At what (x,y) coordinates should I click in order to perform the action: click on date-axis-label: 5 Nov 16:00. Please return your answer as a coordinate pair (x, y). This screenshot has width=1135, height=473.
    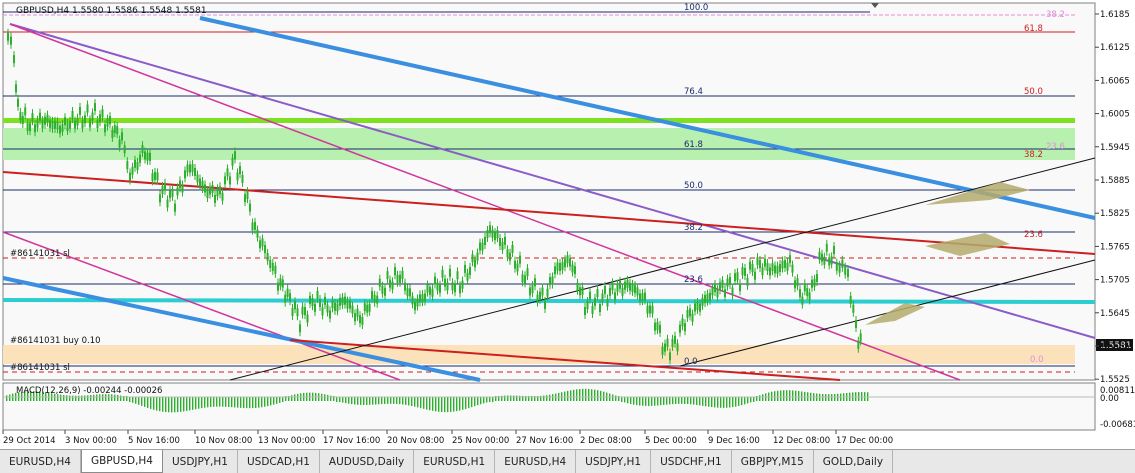
    Looking at the image, I should click on (154, 441).